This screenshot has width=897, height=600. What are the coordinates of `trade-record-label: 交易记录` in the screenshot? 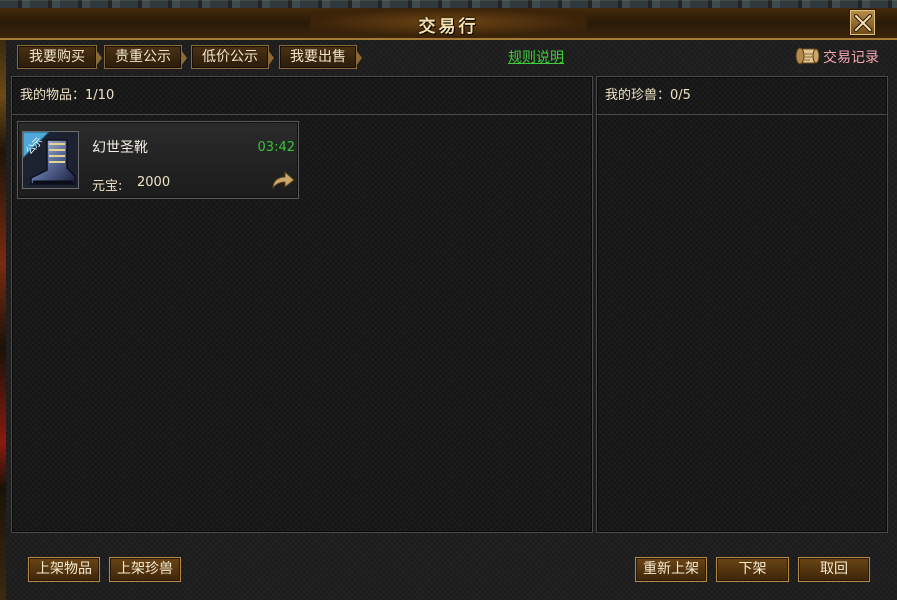 It's located at (851, 58).